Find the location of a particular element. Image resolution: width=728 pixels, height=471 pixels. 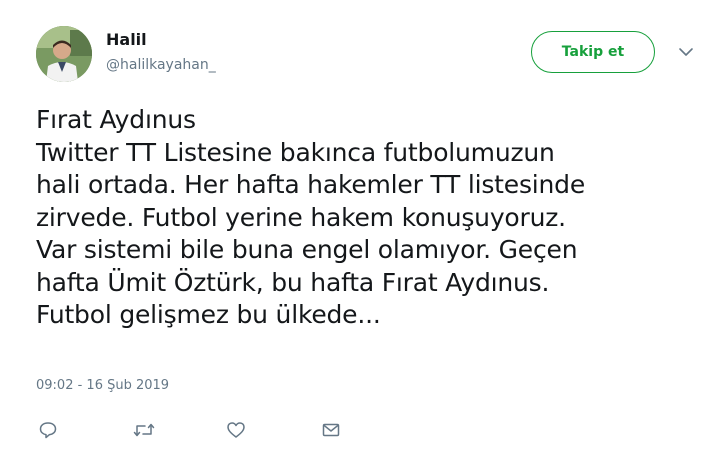

timestamp: 09:02 - 16 Şub 2019 is located at coordinates (102, 385).